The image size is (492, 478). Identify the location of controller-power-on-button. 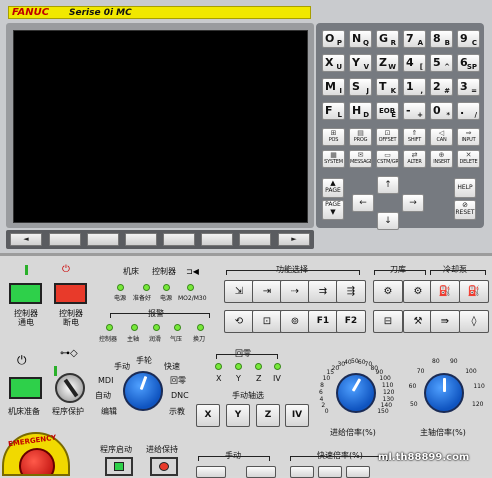
(25, 293).